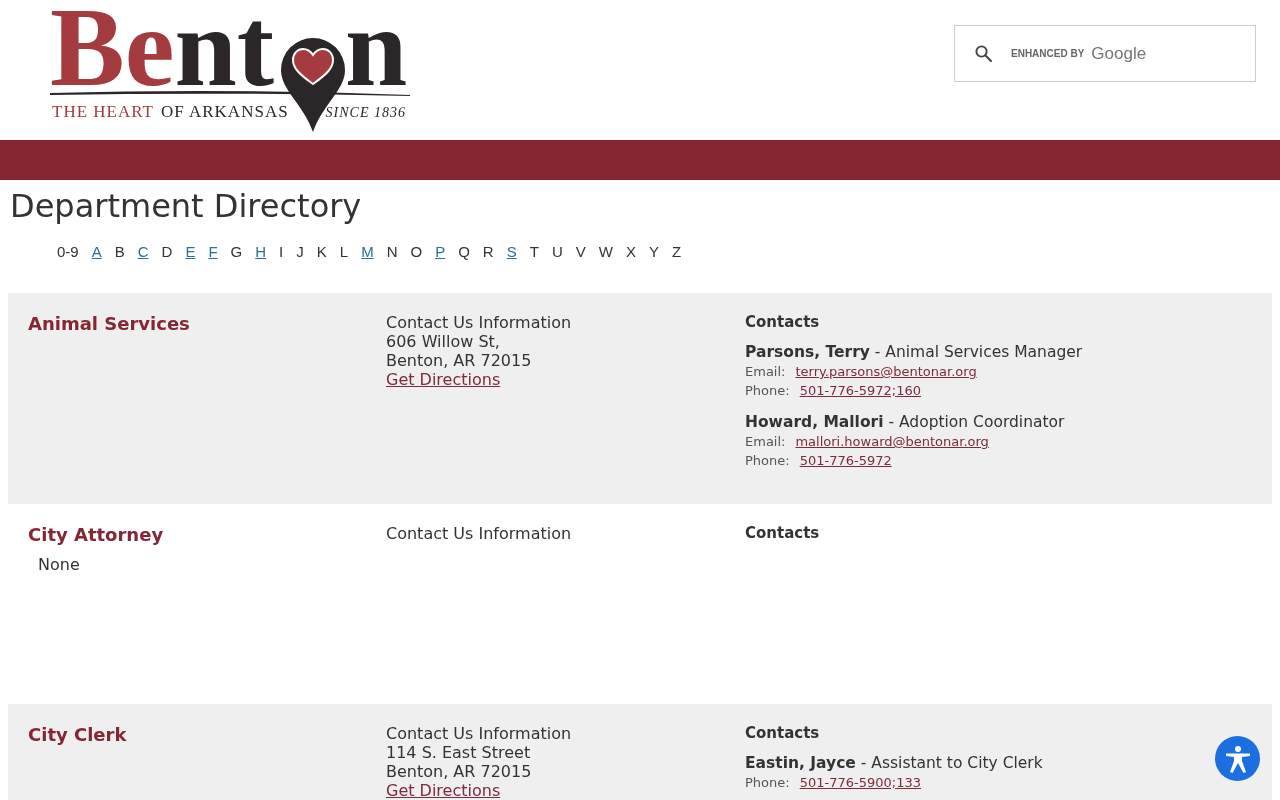 This screenshot has height=800, width=1280. I want to click on department-name: City Attorney, so click(96, 535).